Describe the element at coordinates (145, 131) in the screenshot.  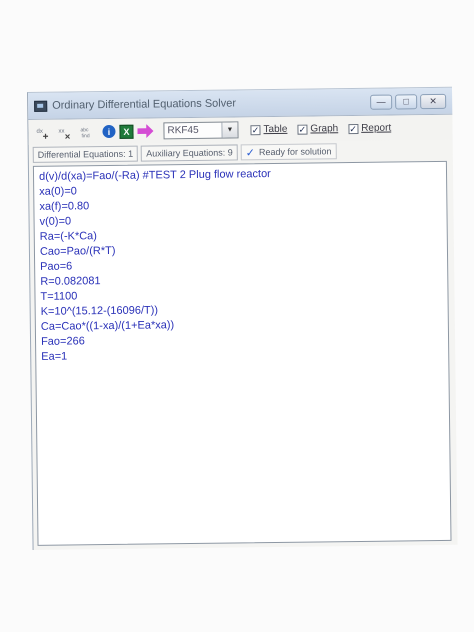
I see `solve-arrow-icon` at that location.